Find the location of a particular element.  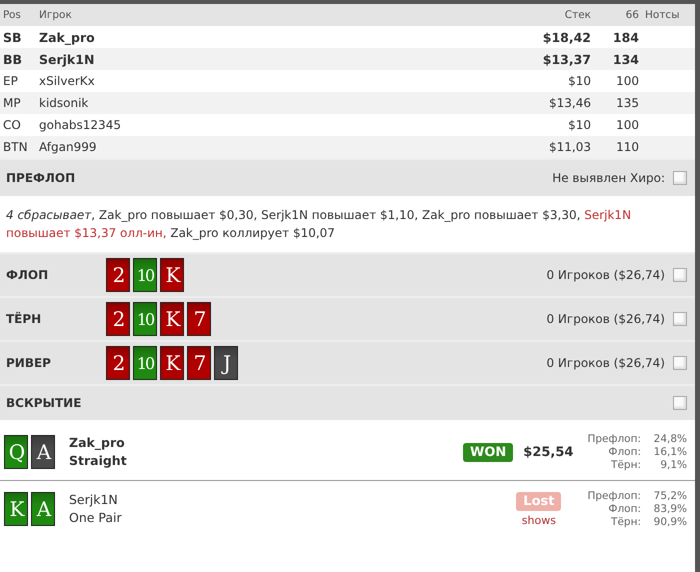

hand-name: One Pair is located at coordinates (95, 518).